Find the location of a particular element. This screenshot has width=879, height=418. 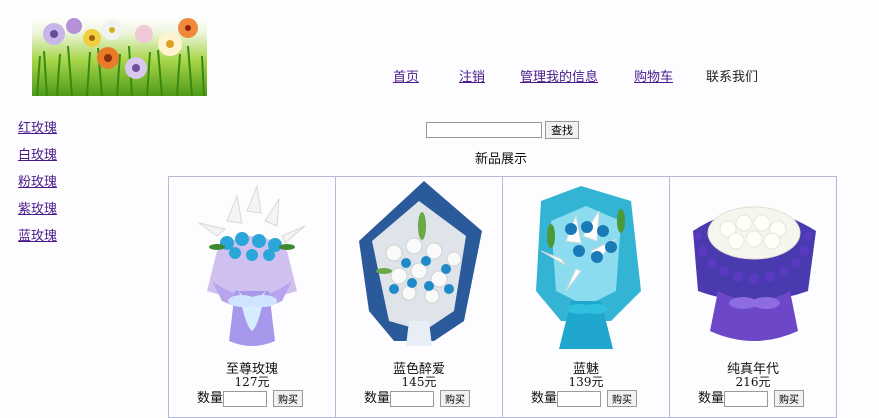

nav-manage-info-link: 管理我的信息 is located at coordinates (559, 75).